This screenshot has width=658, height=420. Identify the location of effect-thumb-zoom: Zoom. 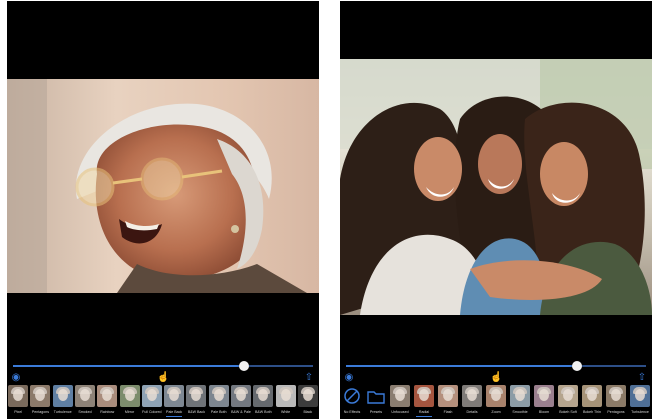
(496, 402).